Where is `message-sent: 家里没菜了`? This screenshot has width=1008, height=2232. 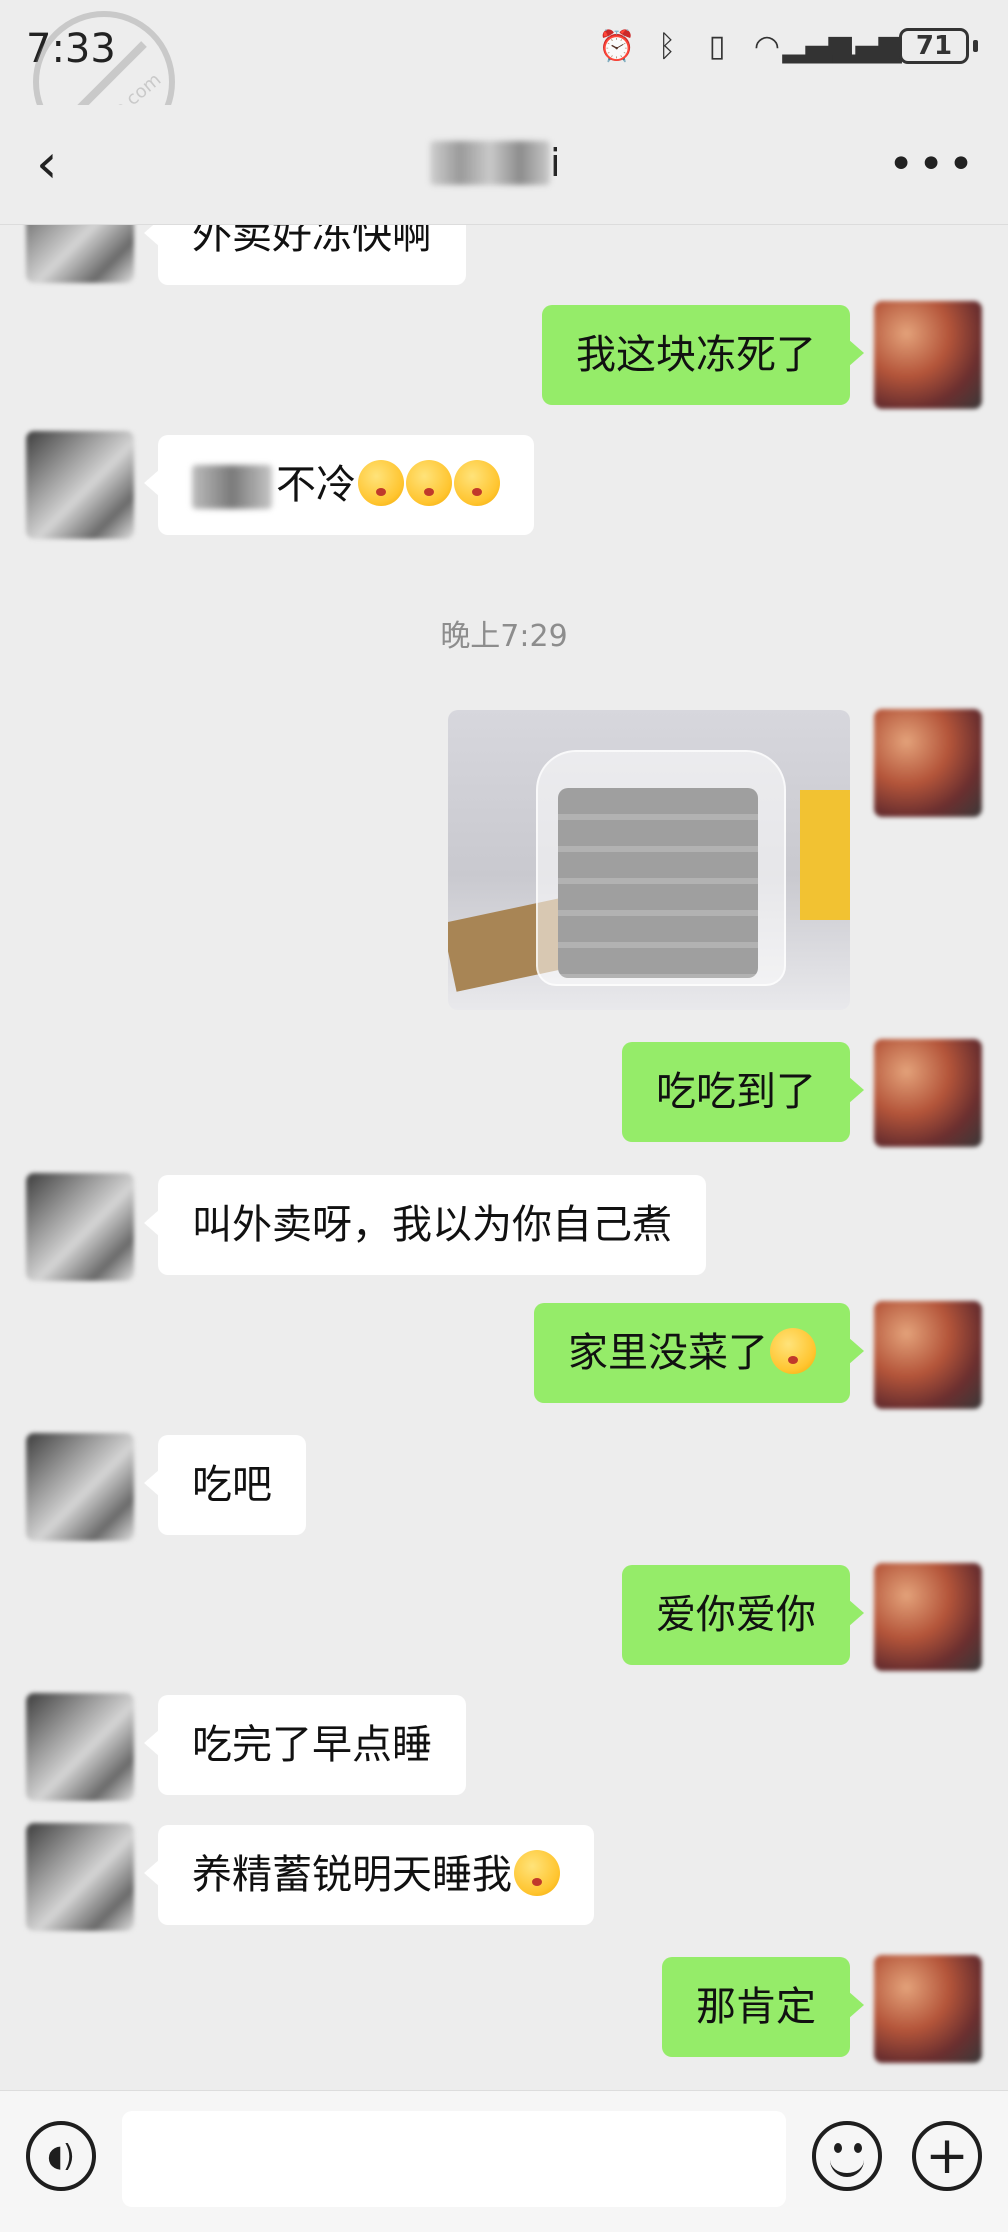
message-sent: 家里没菜了 is located at coordinates (699, 1353).